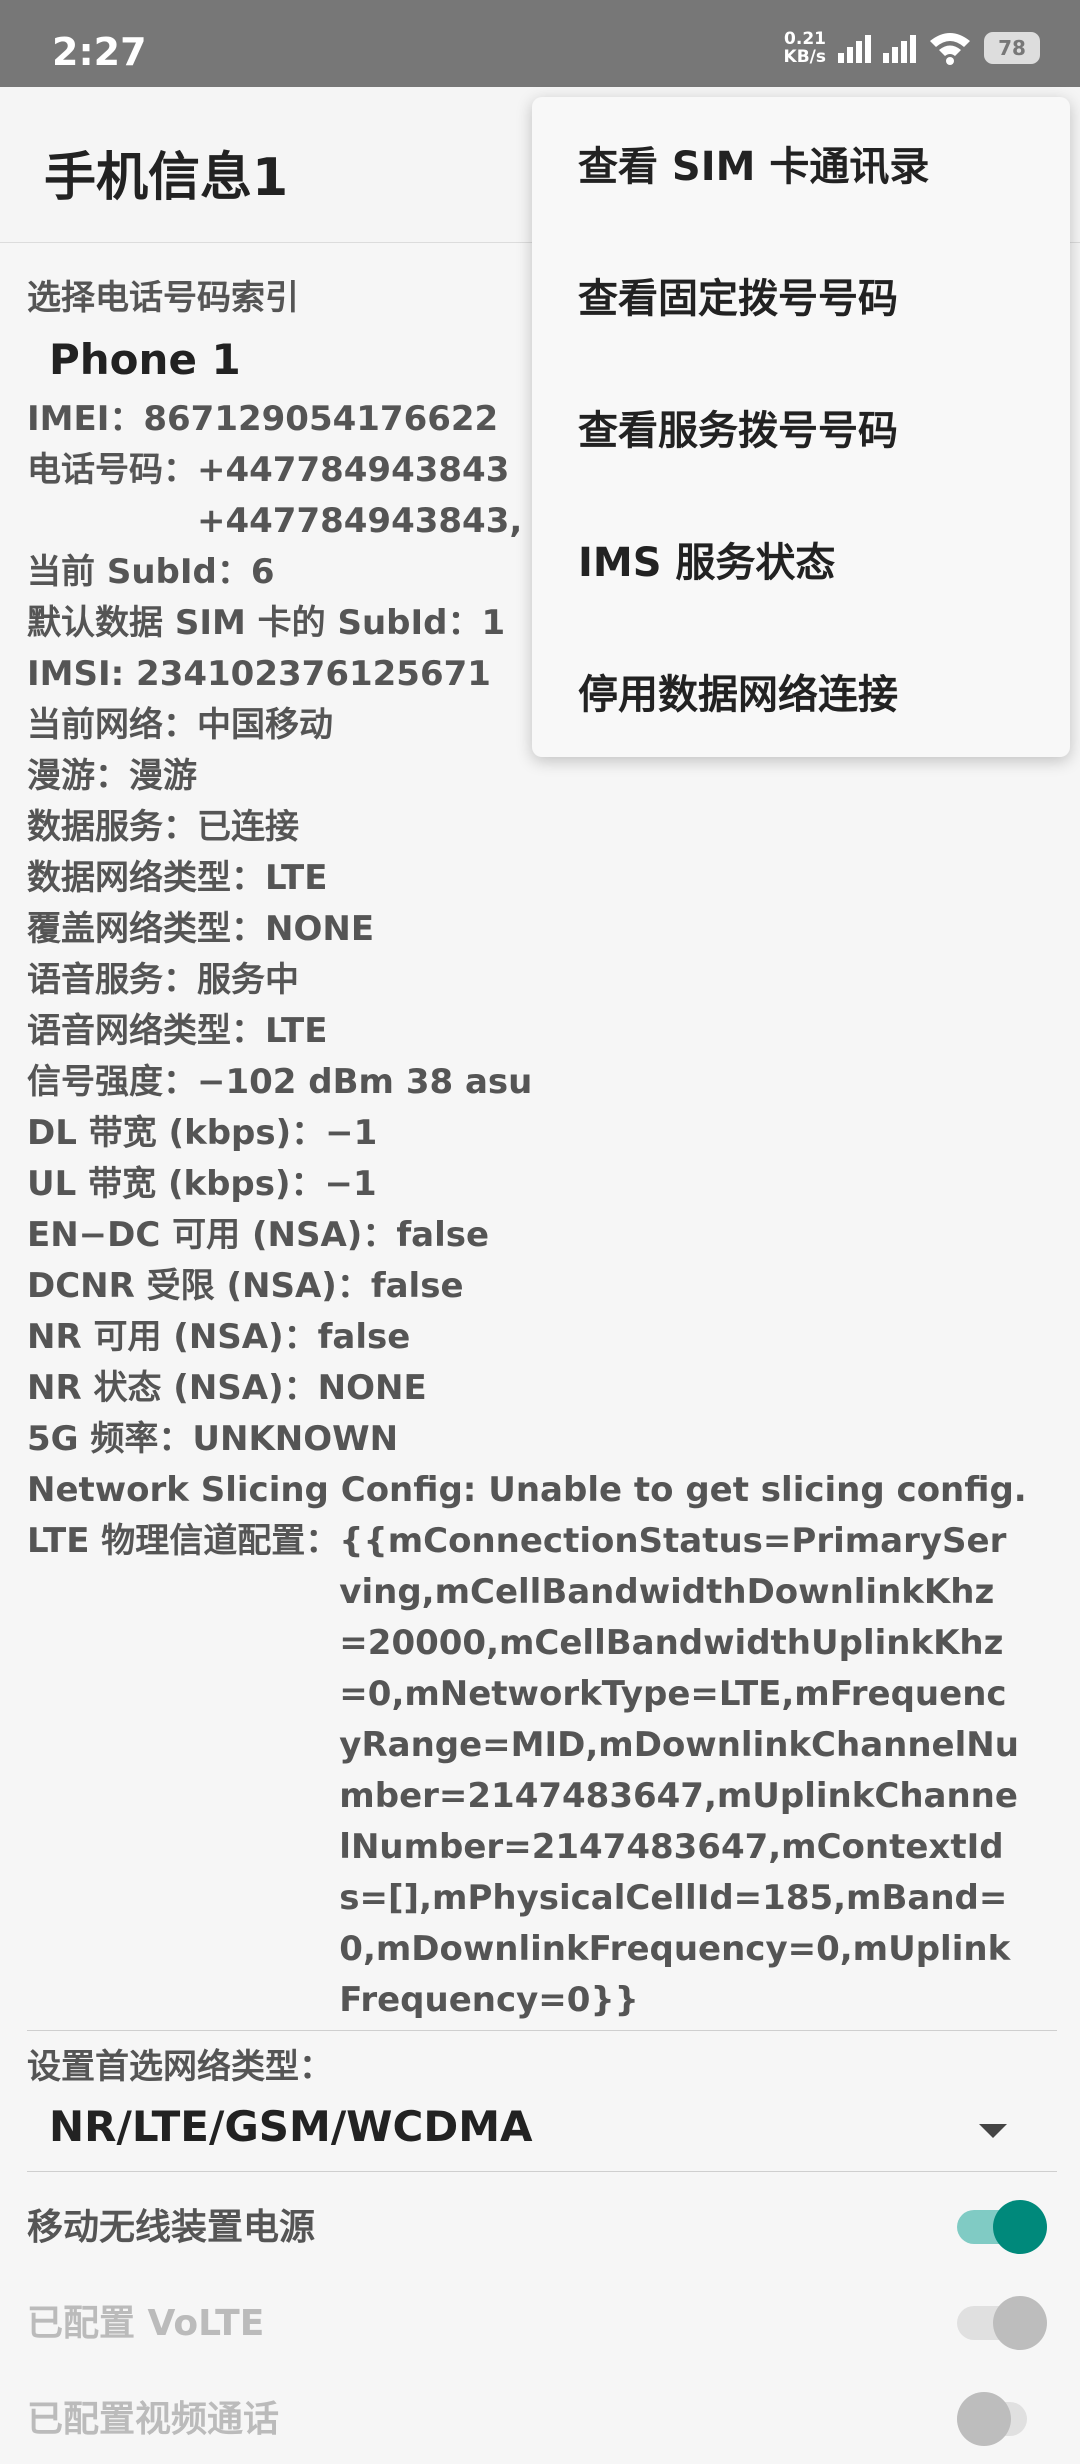  Describe the element at coordinates (801, 691) in the screenshot. I see `menu-item-disable-data: 停用数据网络连接` at that location.